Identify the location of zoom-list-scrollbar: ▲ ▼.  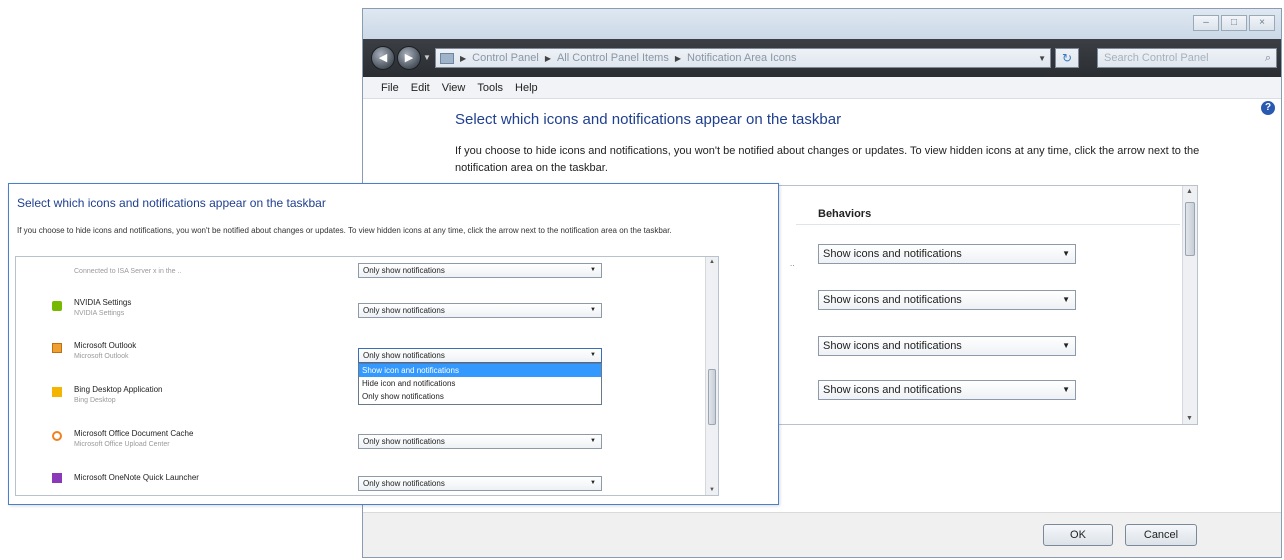
(711, 376).